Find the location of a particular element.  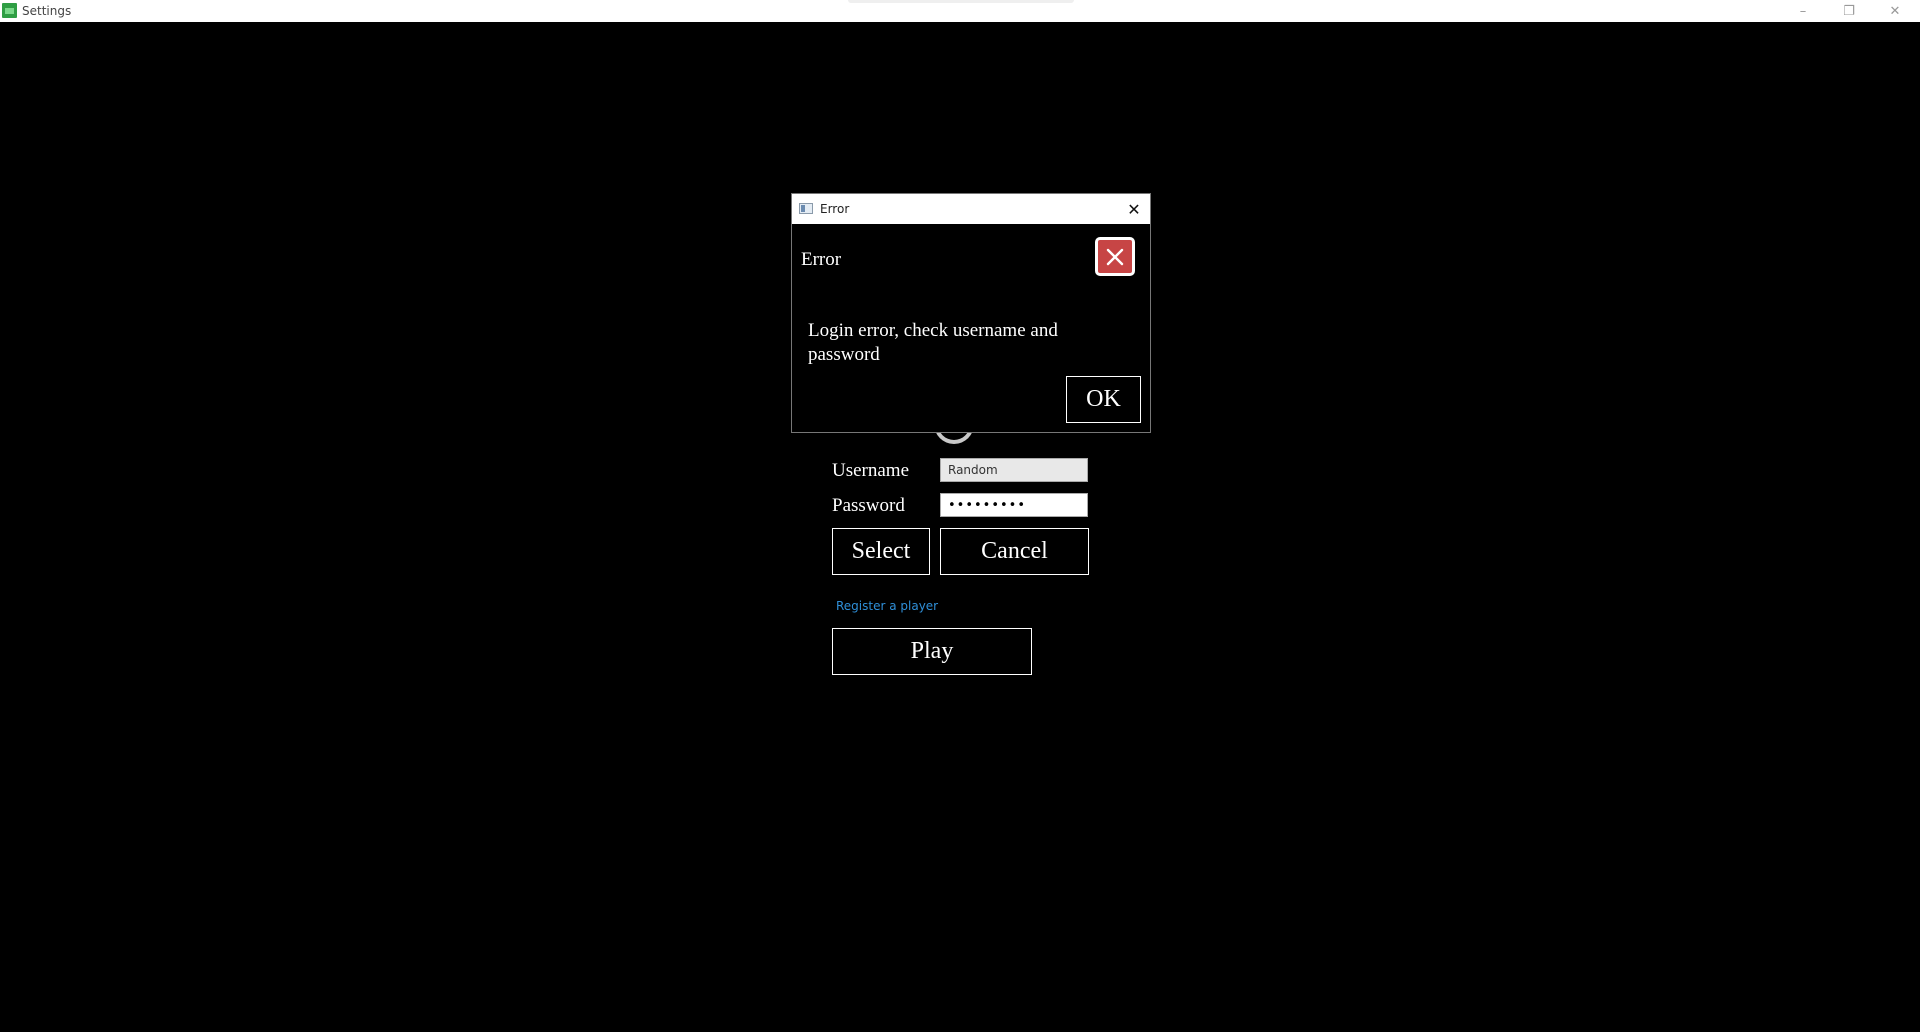

password-label: Password is located at coordinates (868, 505).